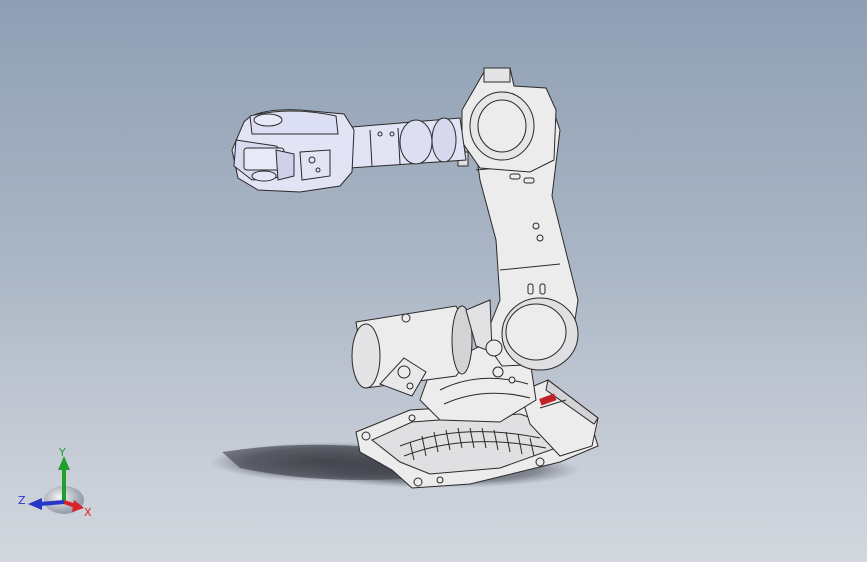 This screenshot has width=867, height=562. I want to click on upper-arm-housing, so click(507, 120).